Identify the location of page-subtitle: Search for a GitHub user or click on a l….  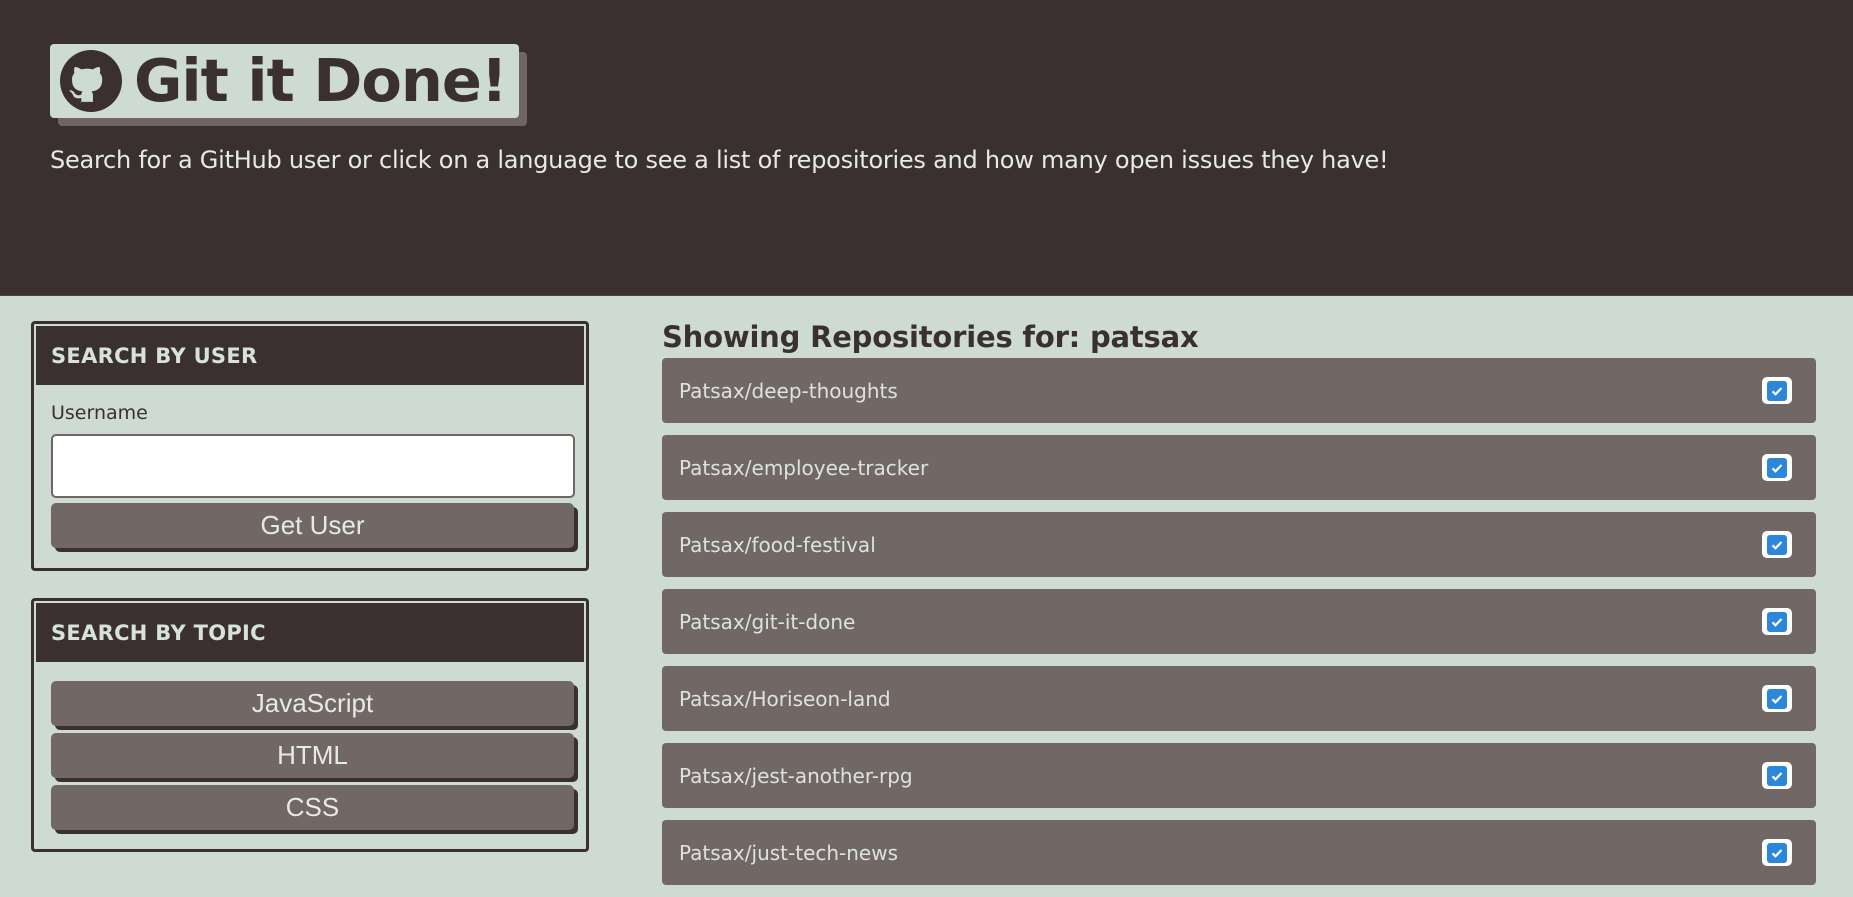
(719, 160).